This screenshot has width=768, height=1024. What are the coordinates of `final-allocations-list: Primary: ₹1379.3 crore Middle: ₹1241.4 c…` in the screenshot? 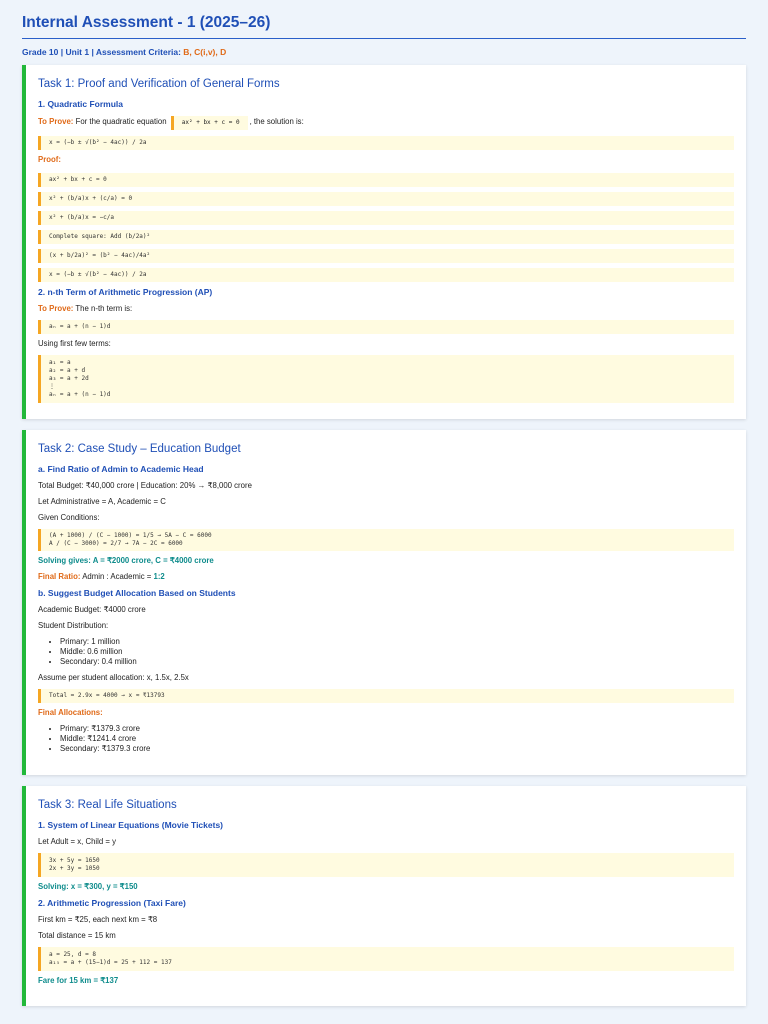 It's located at (386, 739).